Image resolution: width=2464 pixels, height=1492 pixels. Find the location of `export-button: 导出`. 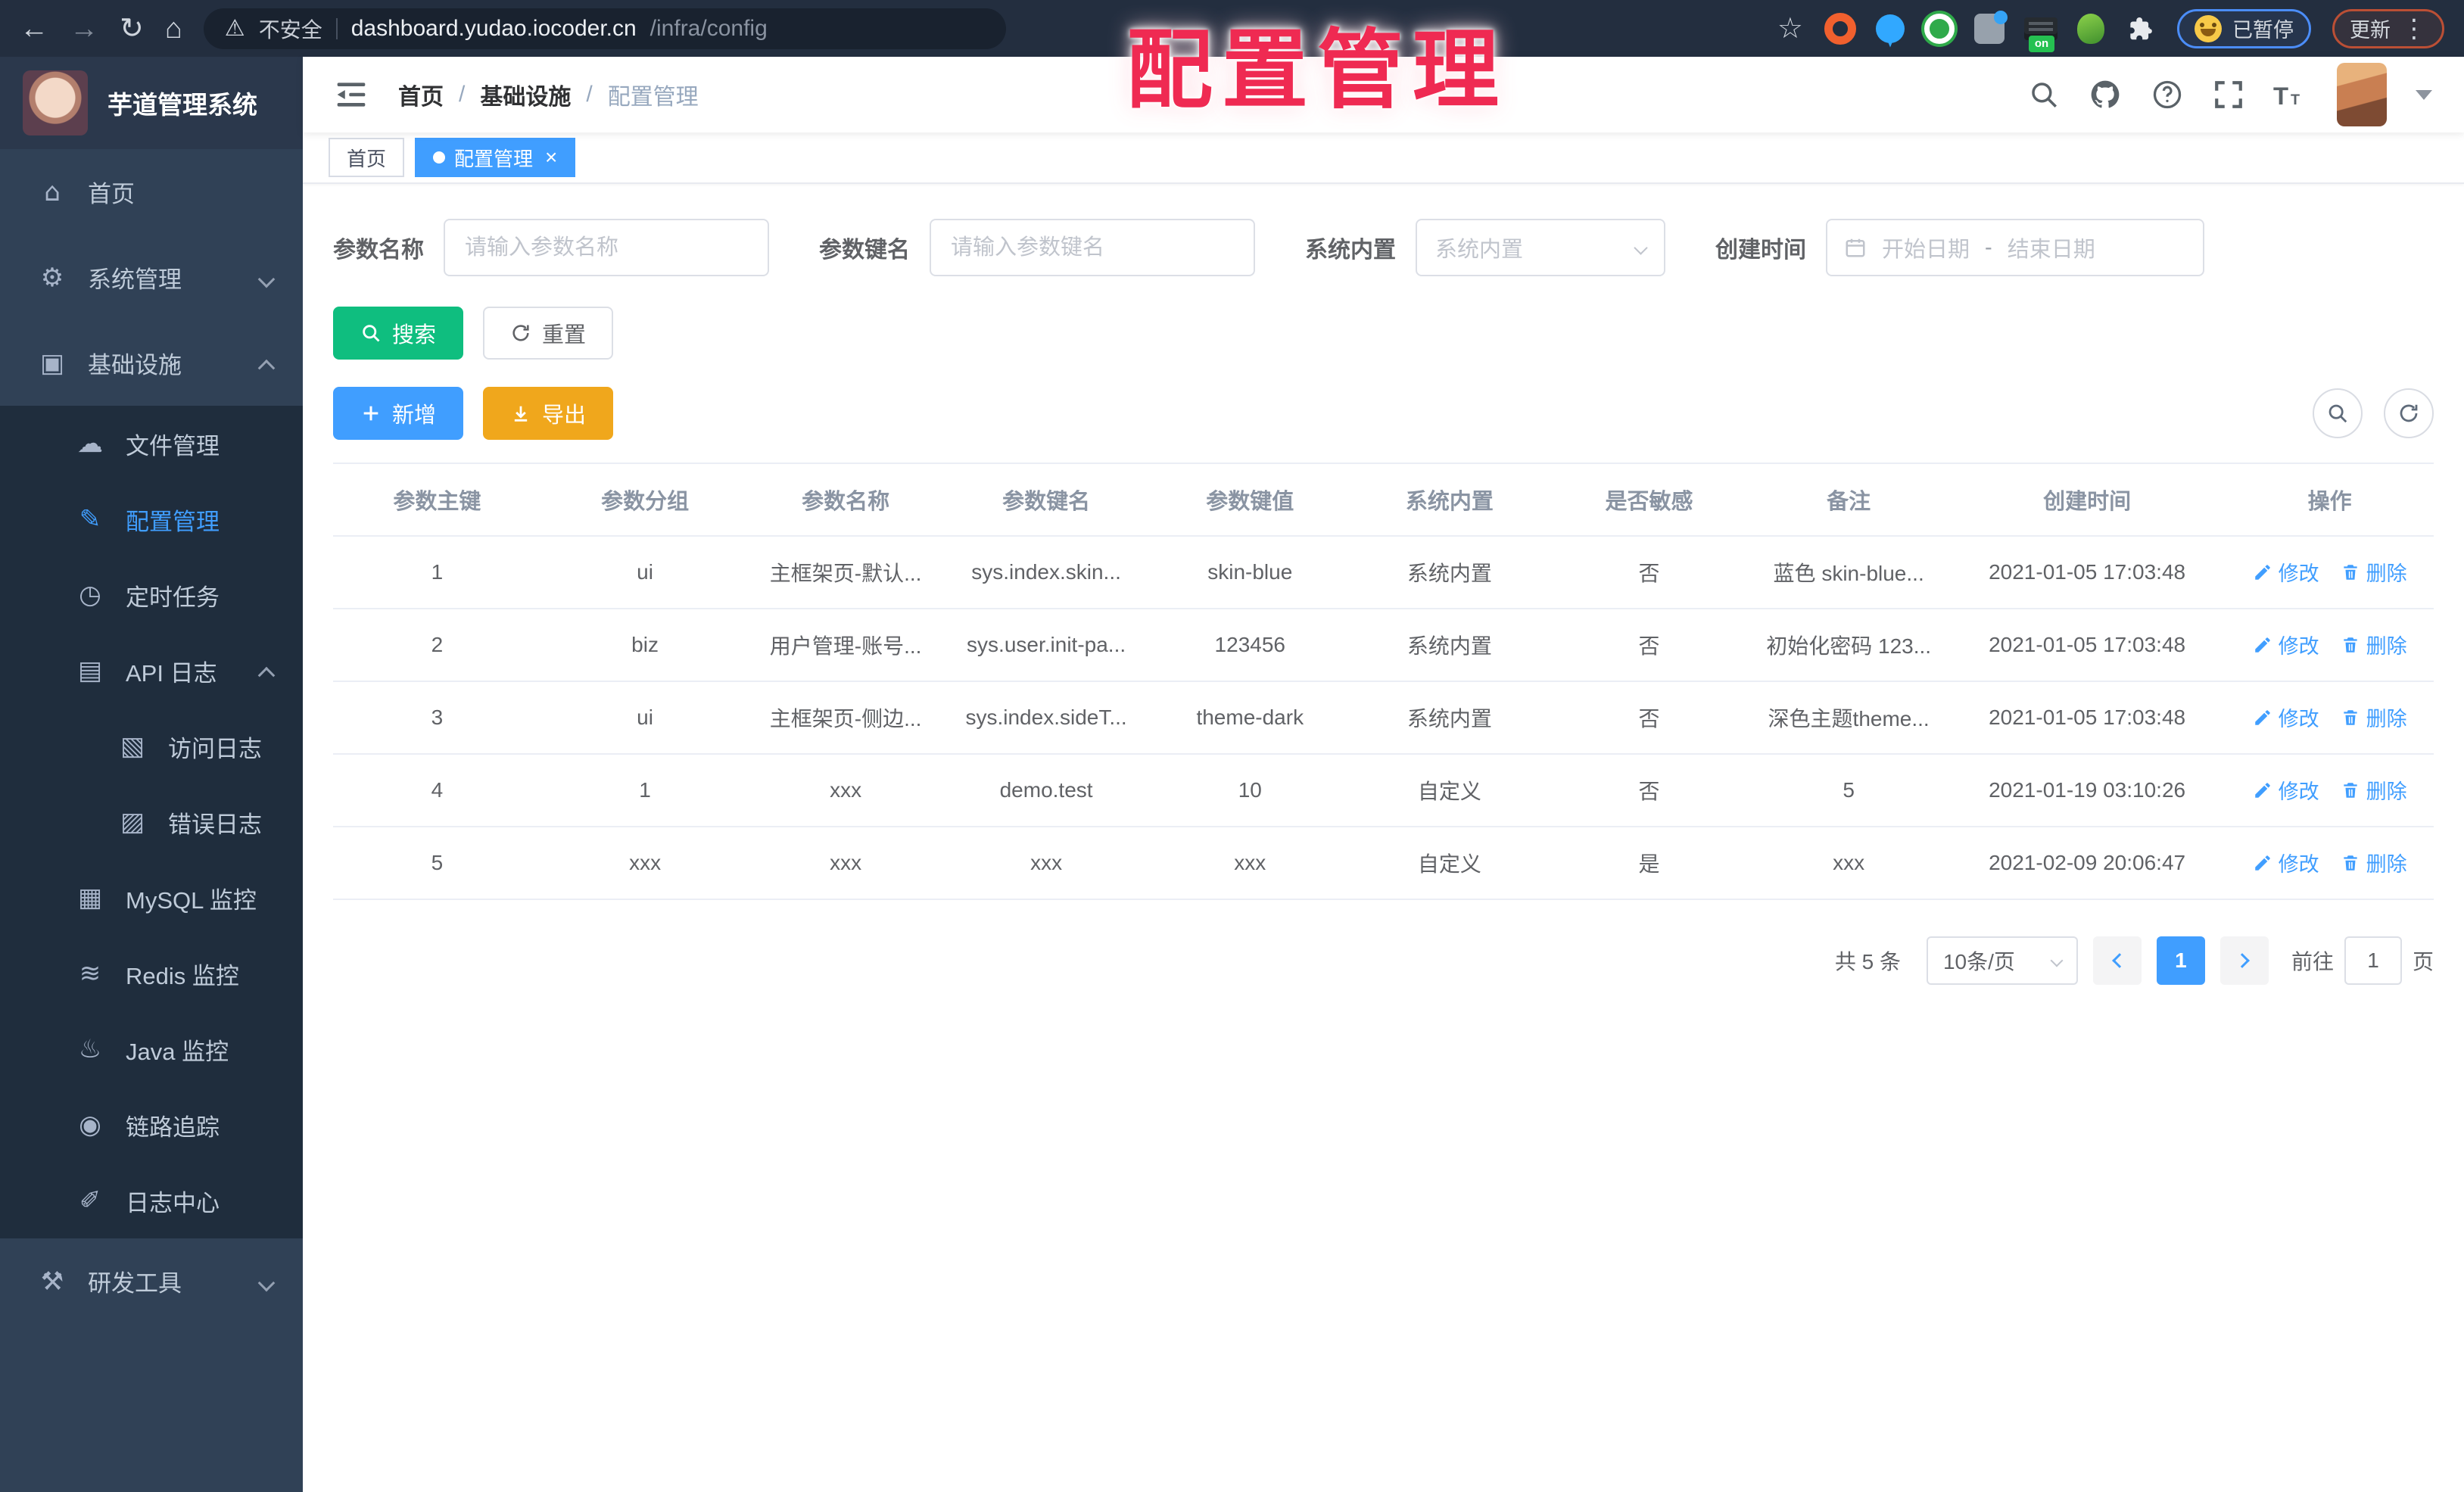

export-button: 导出 is located at coordinates (548, 413).